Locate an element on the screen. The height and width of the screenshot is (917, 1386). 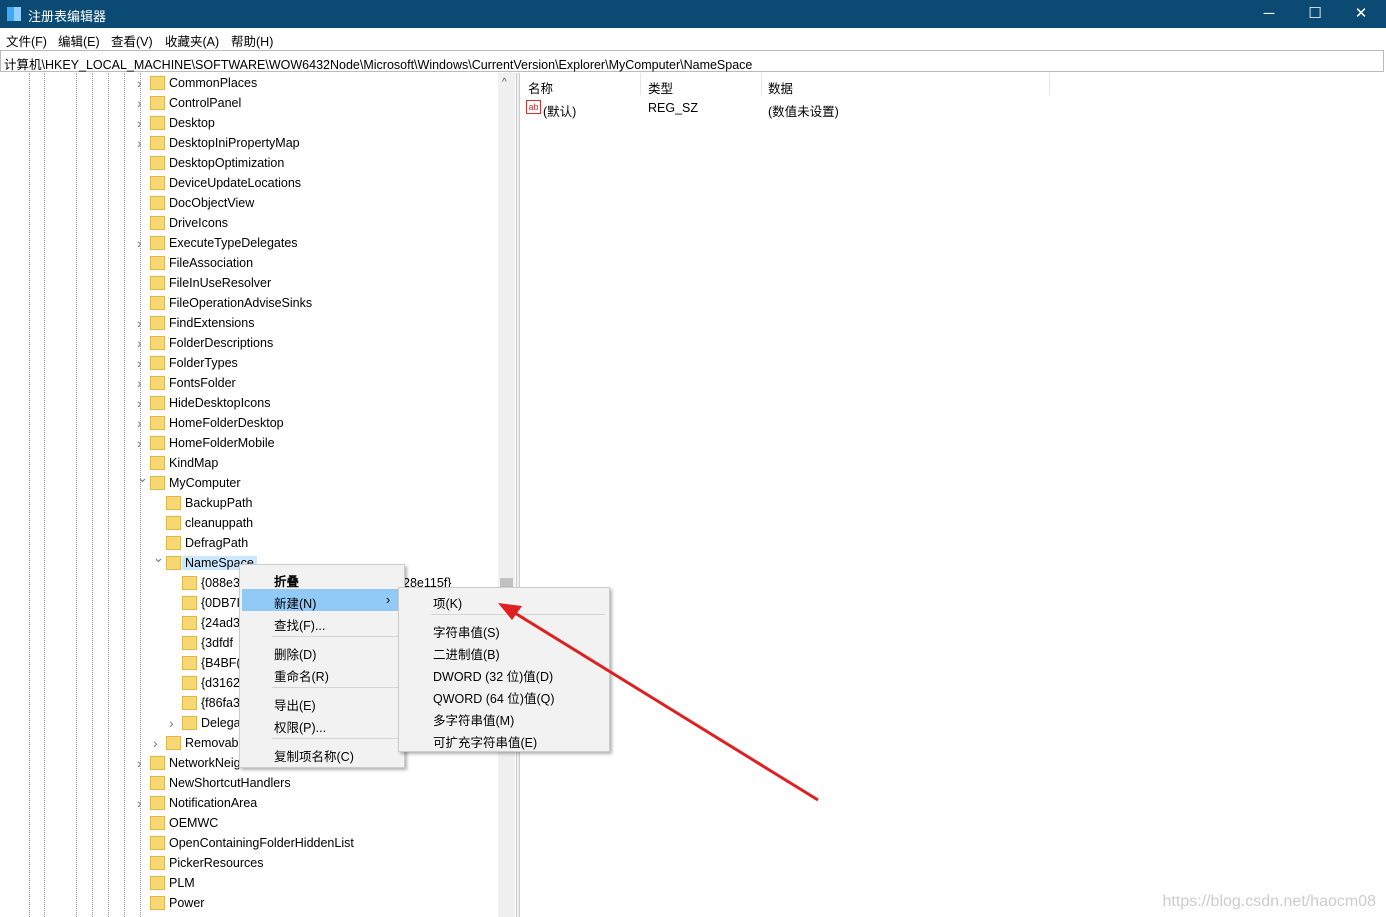
annotation-arrow is located at coordinates (658, 702).